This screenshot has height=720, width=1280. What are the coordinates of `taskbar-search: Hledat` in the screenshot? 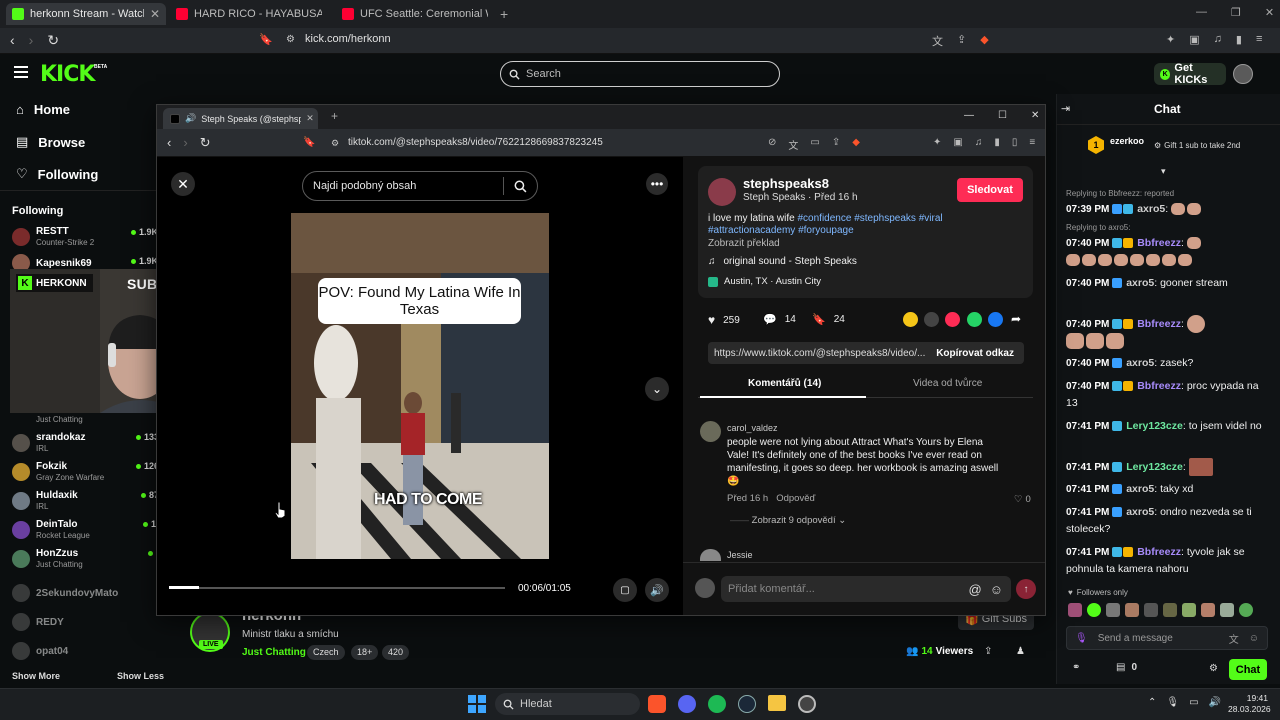 It's located at (567, 704).